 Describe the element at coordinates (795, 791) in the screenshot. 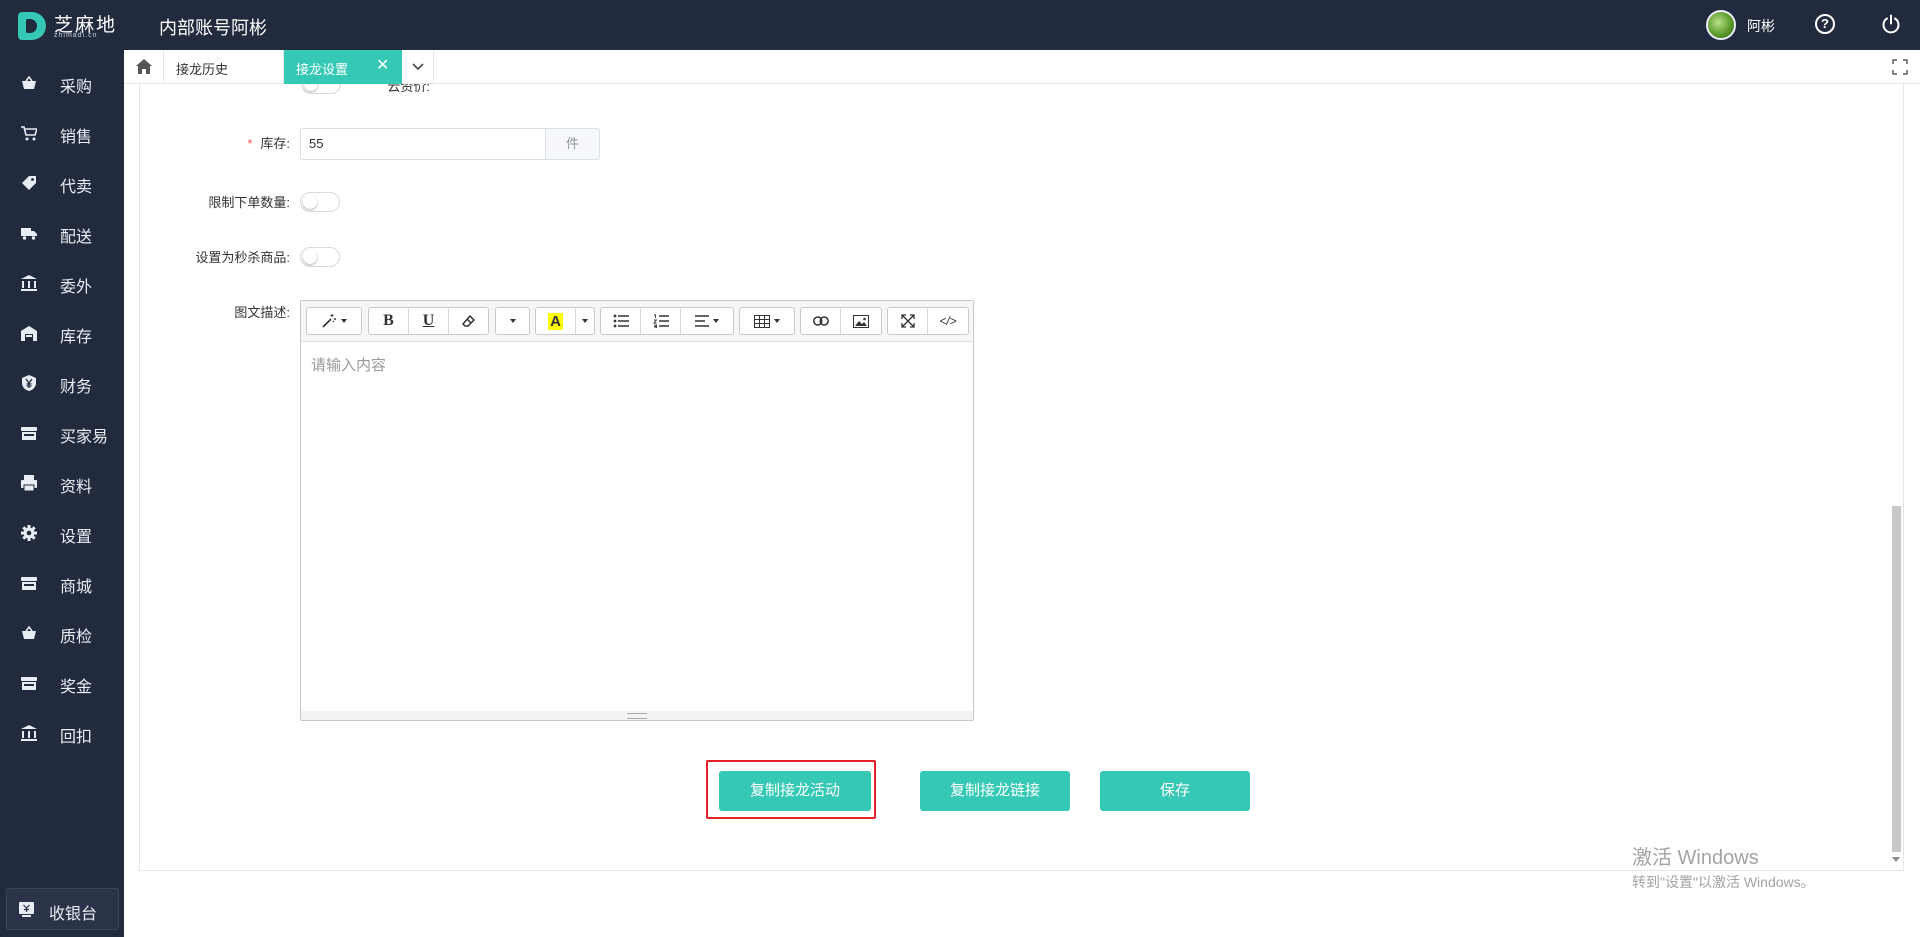

I see `copy-activity-button: 复制接龙活动` at that location.